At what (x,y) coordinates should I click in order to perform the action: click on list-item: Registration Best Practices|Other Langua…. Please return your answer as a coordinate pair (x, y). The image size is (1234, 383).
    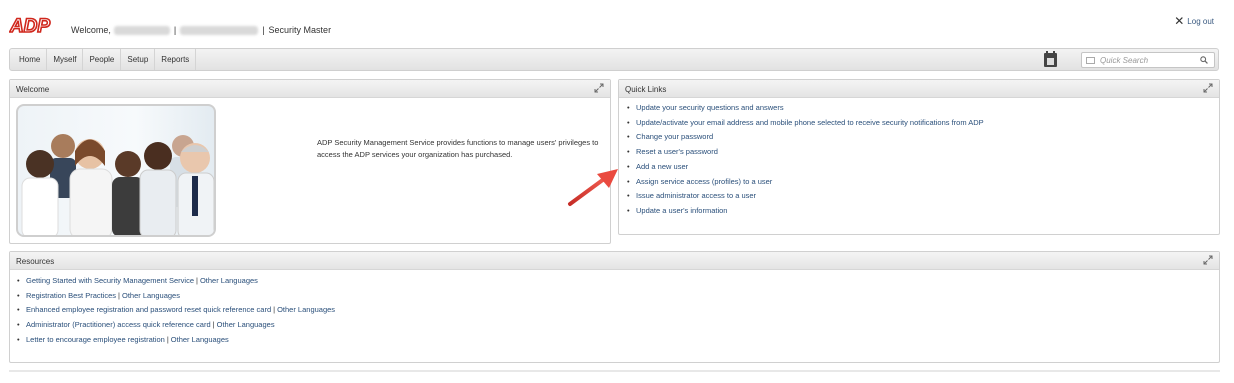
    Looking at the image, I should click on (174, 296).